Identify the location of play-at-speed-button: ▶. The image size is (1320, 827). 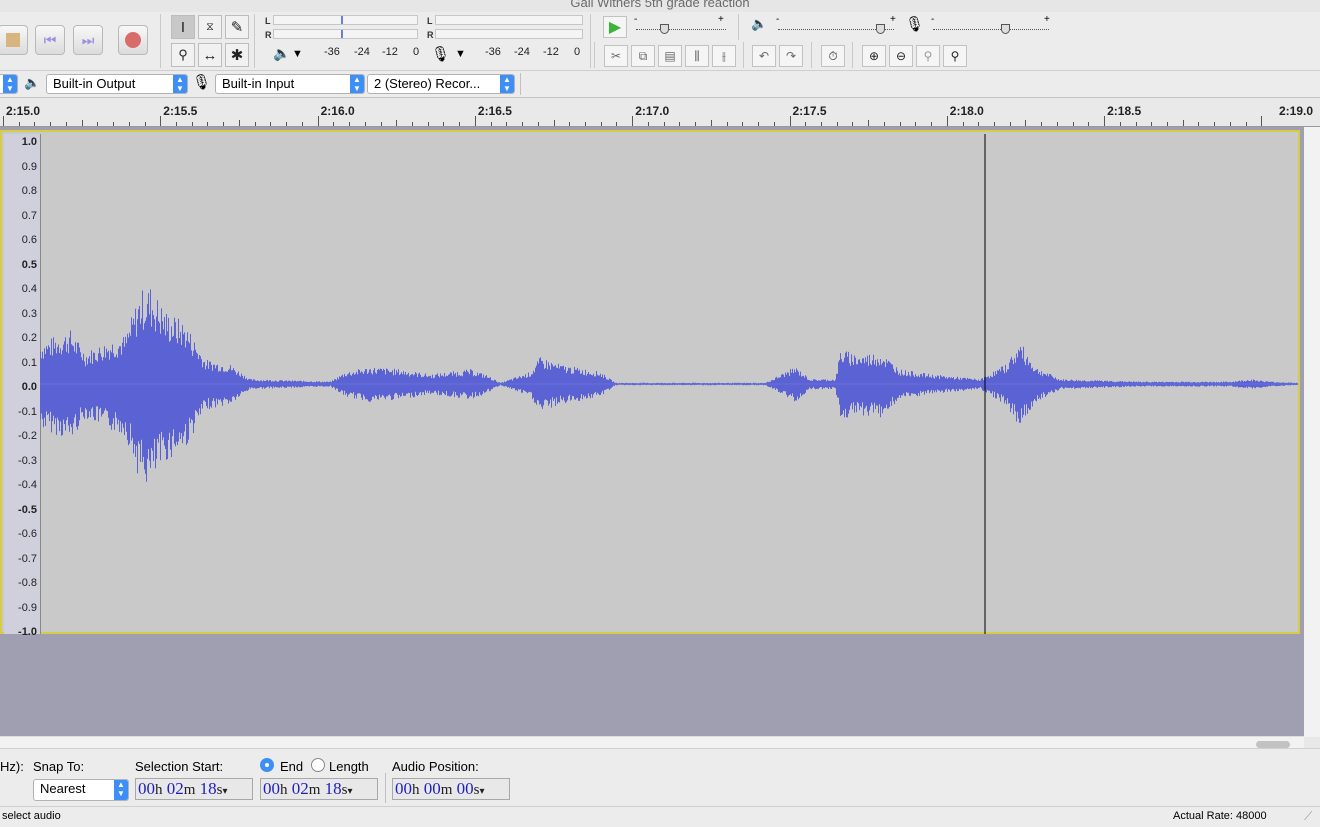
(615, 27).